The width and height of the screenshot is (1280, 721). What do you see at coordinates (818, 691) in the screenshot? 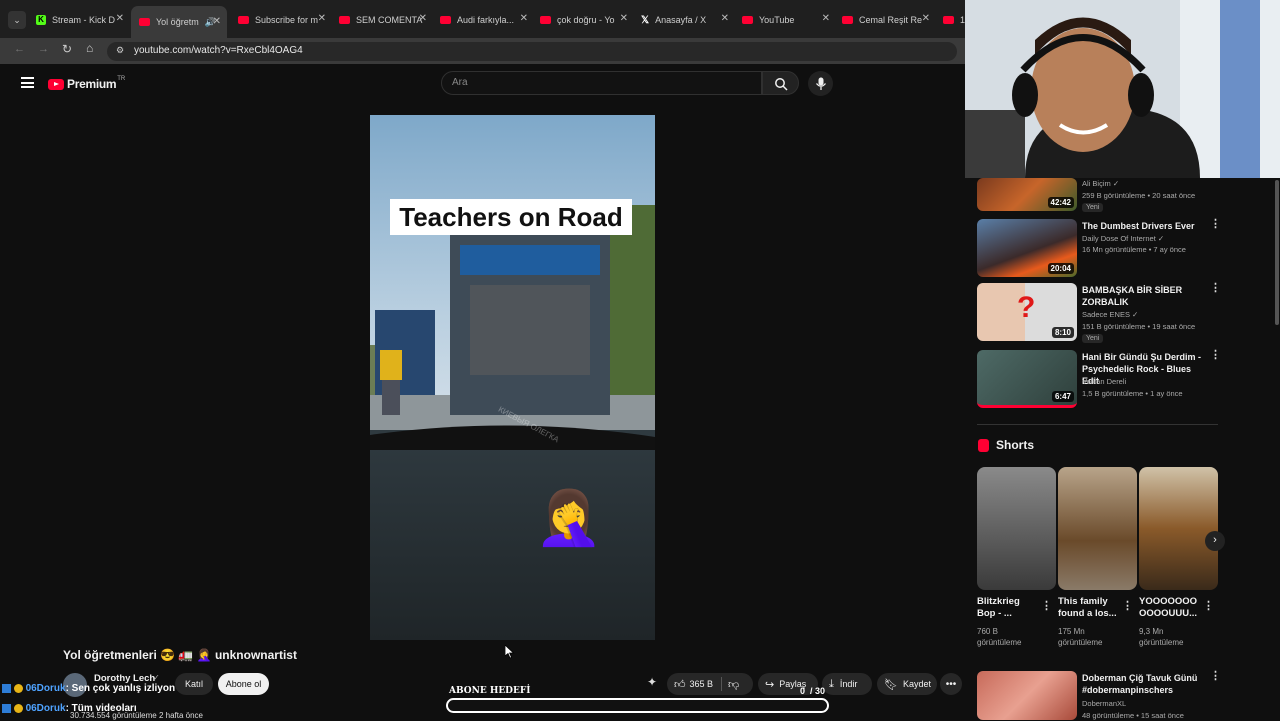
I see `sub-goal-total: / 30` at bounding box center [818, 691].